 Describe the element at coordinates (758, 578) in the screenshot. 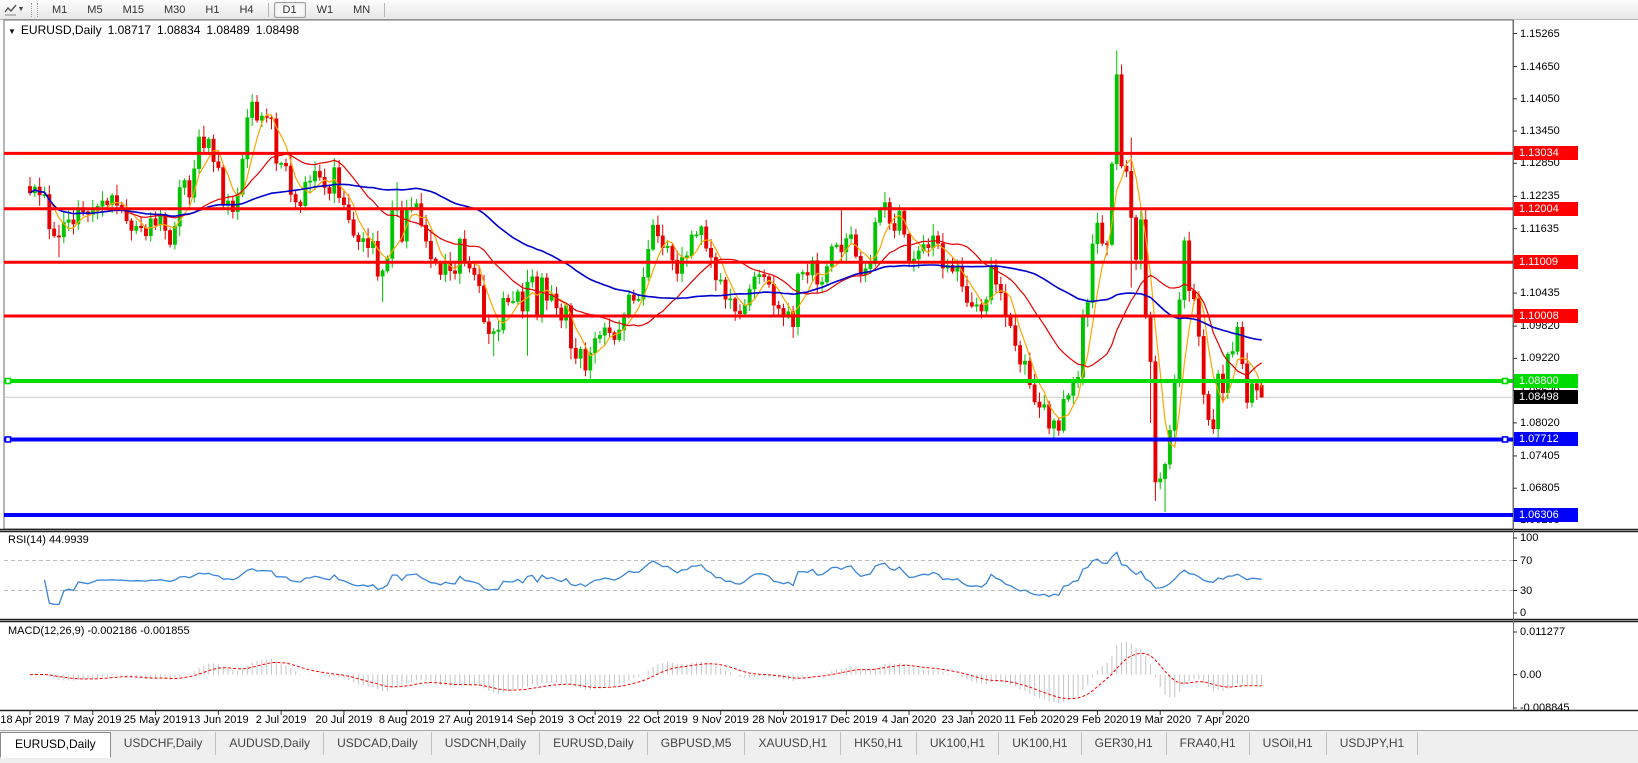

I see `rsi-pane` at that location.